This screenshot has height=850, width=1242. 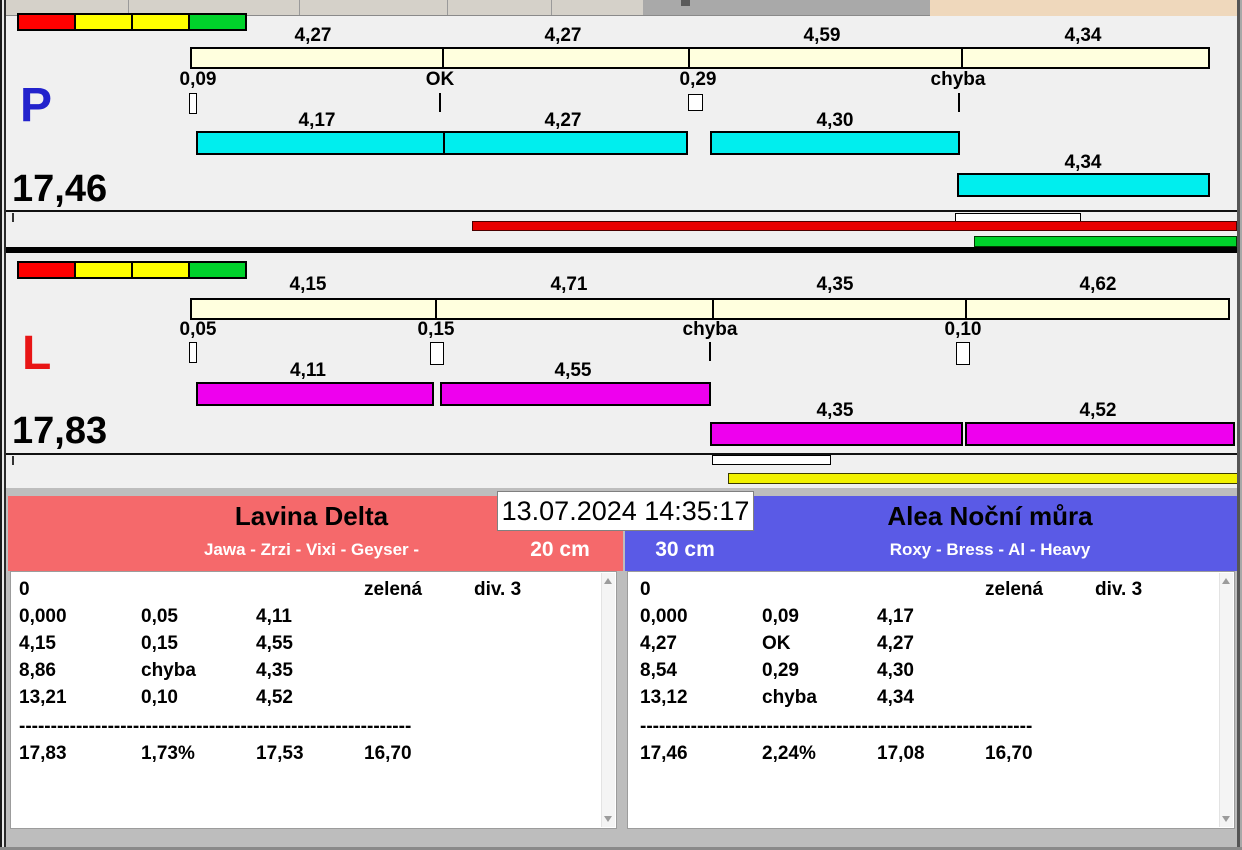 What do you see at coordinates (835, 284) in the screenshot?
I see `ref-split-label: 4,35` at bounding box center [835, 284].